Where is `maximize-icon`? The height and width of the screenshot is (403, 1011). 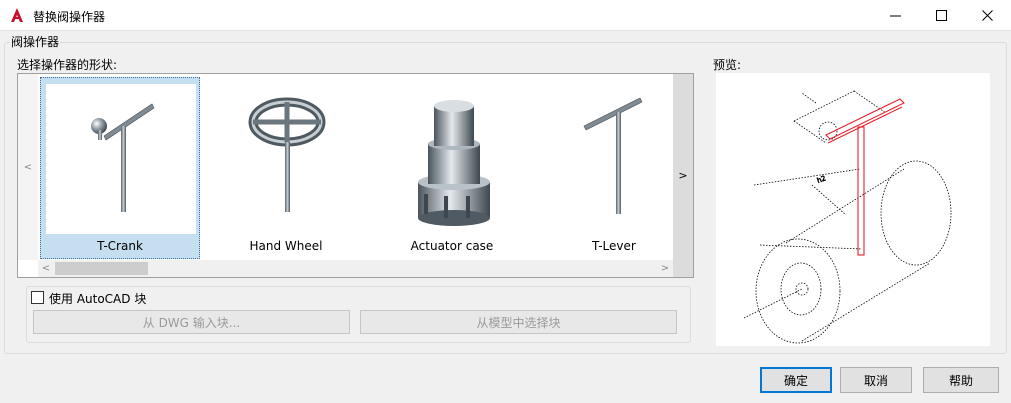
maximize-icon is located at coordinates (941, 15).